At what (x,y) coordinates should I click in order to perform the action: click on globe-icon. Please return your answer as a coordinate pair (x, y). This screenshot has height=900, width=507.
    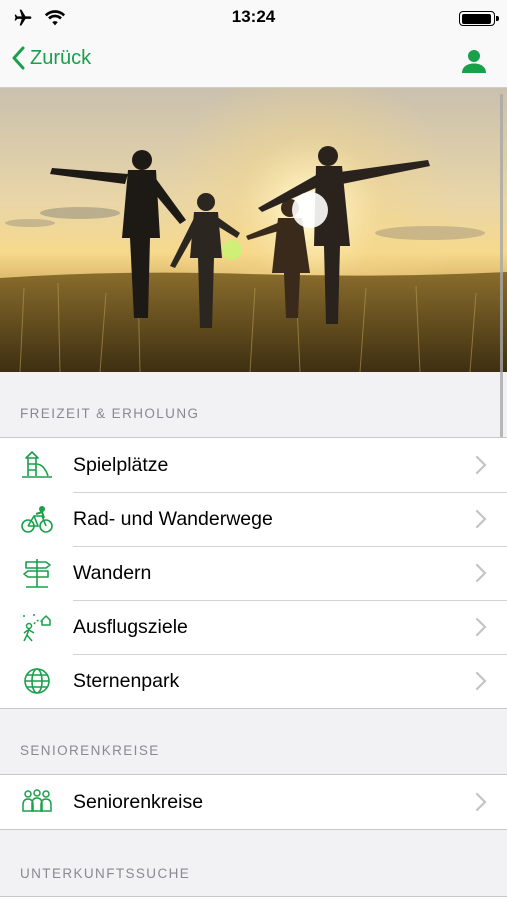
    Looking at the image, I should click on (37, 681).